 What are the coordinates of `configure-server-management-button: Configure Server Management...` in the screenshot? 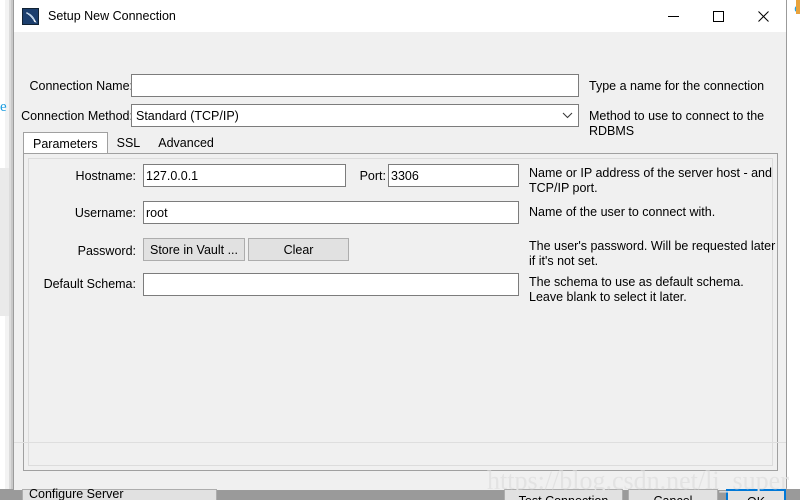 It's located at (119, 493).